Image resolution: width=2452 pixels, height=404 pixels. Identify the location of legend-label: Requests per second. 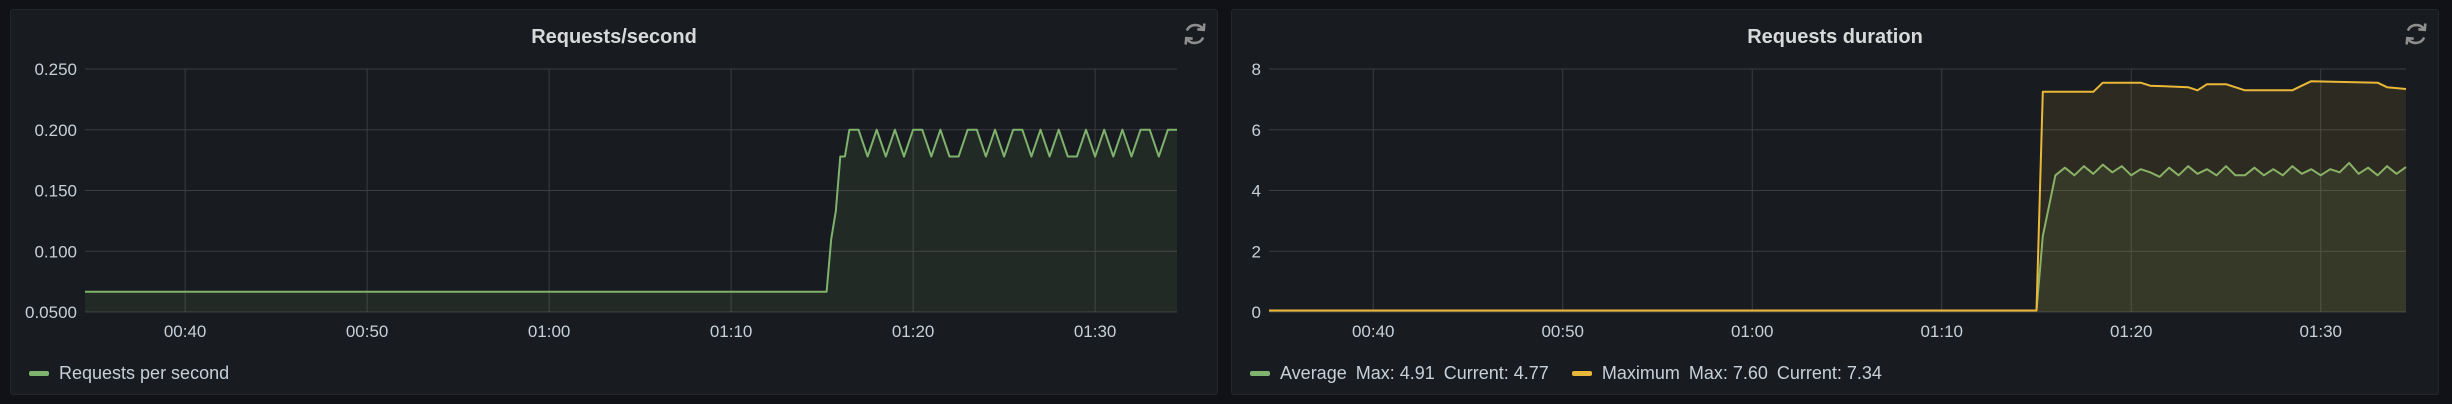
(144, 373).